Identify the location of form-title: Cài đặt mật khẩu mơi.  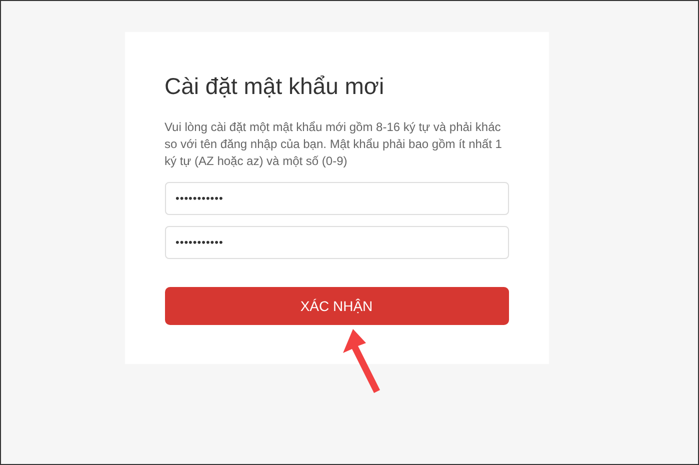
(275, 86).